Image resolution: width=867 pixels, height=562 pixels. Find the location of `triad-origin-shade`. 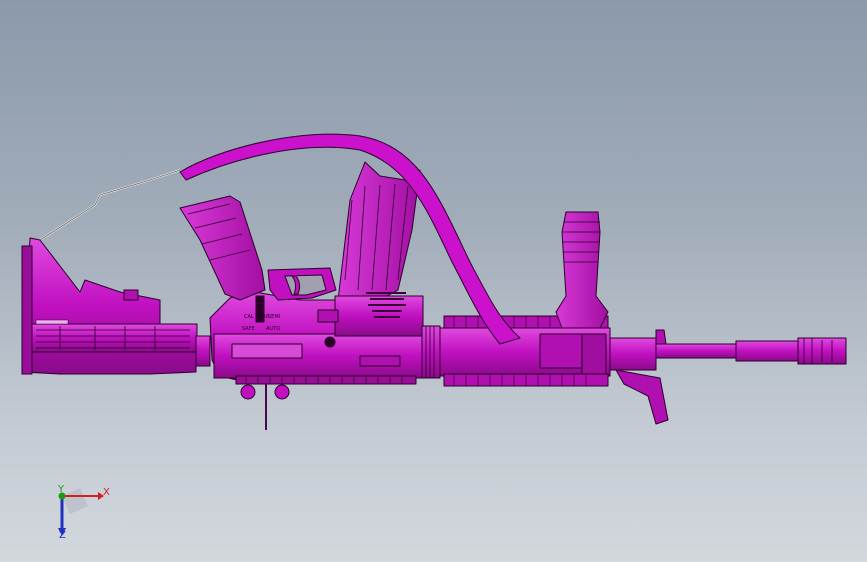

triad-origin-shade is located at coordinates (75, 501).